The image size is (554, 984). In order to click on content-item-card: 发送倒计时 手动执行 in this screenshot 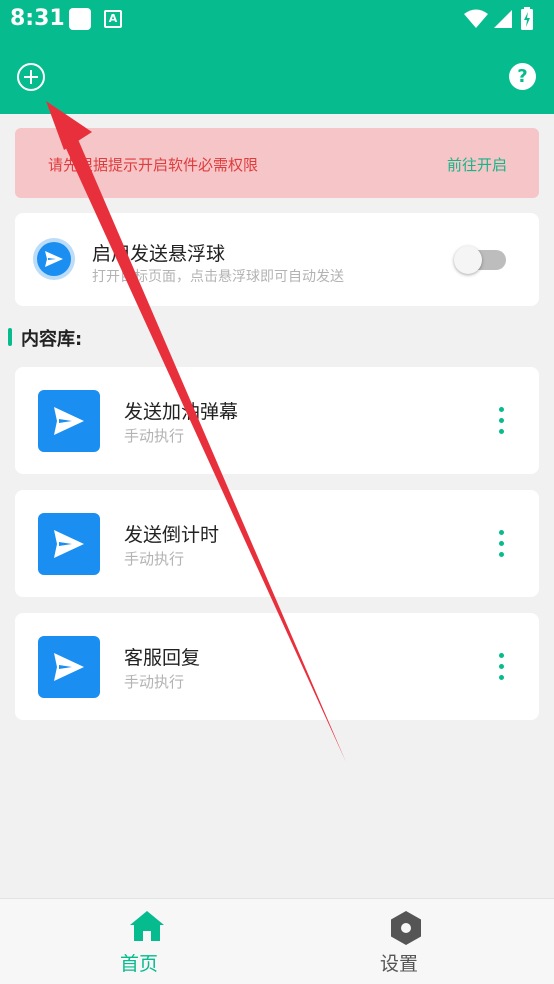, I will do `click(277, 543)`.